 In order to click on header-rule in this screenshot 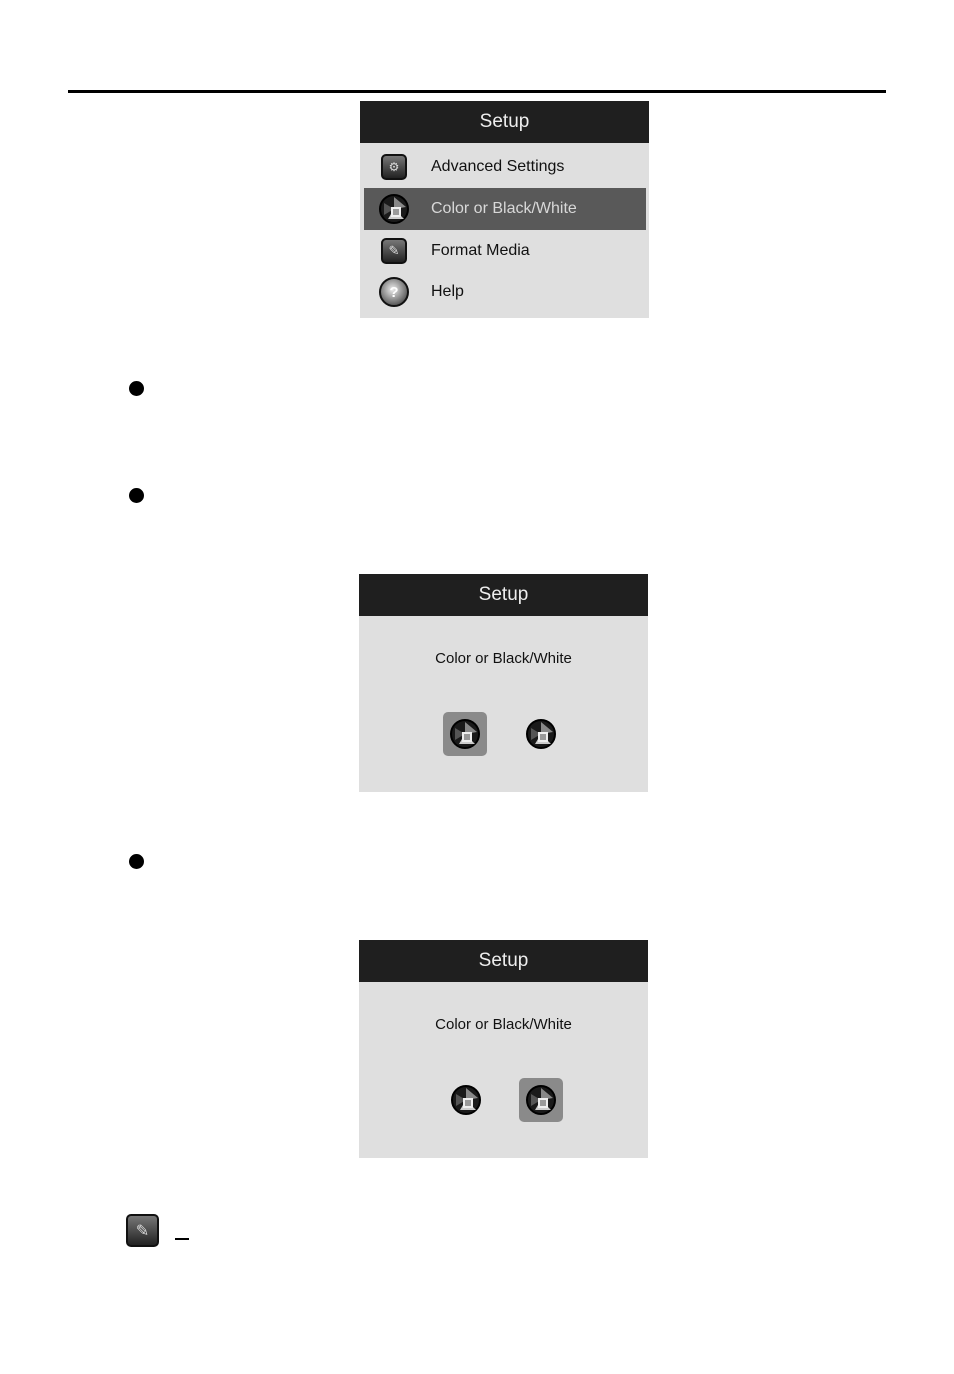, I will do `click(477, 91)`.